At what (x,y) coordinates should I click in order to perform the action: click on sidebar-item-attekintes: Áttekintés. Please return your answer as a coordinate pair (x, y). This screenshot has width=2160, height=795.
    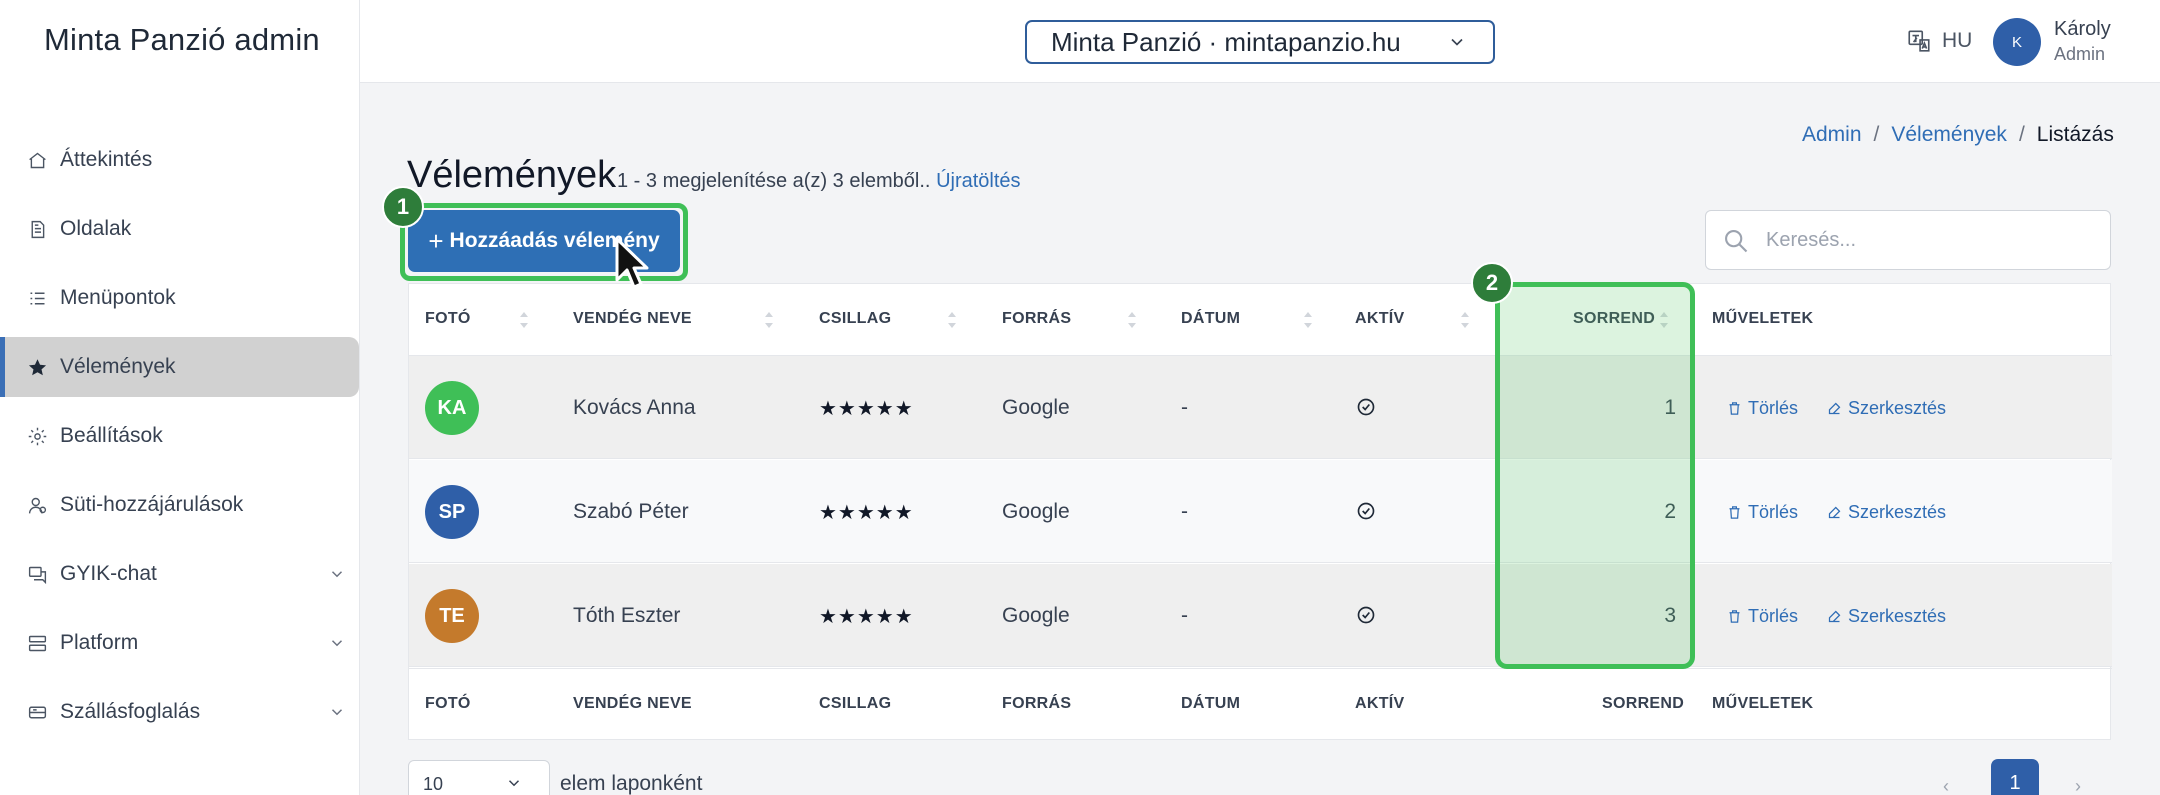
    Looking at the image, I should click on (180, 160).